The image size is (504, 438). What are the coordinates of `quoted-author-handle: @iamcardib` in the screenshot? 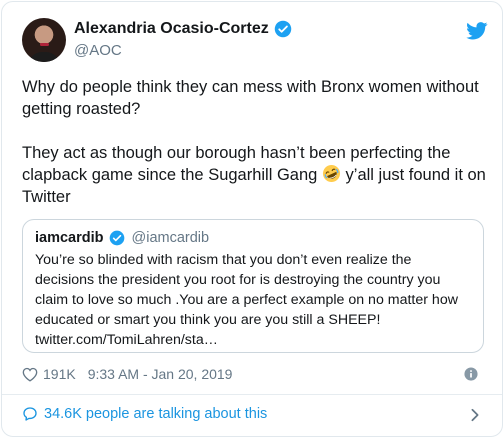 It's located at (170, 238).